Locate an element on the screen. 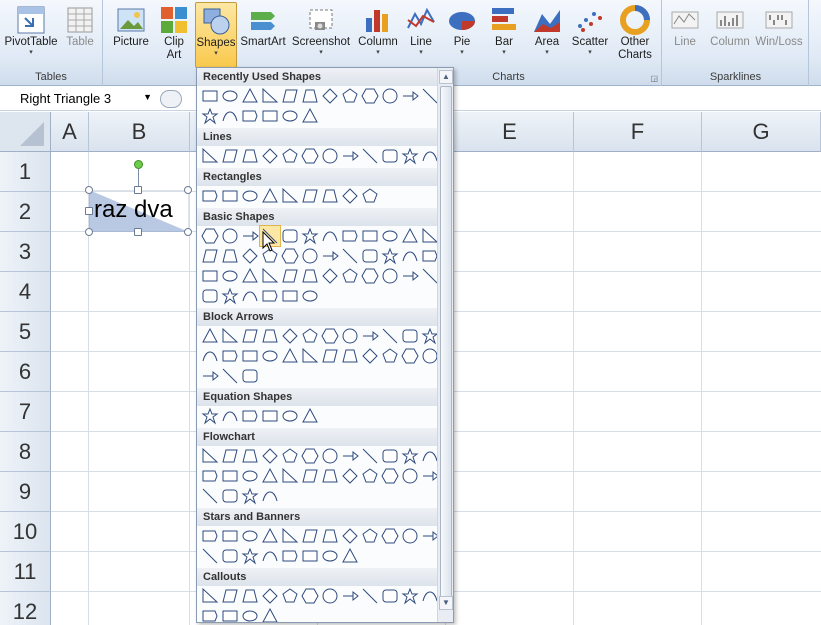 The height and width of the screenshot is (625, 821). clipart-button: Clip Art is located at coordinates (174, 33).